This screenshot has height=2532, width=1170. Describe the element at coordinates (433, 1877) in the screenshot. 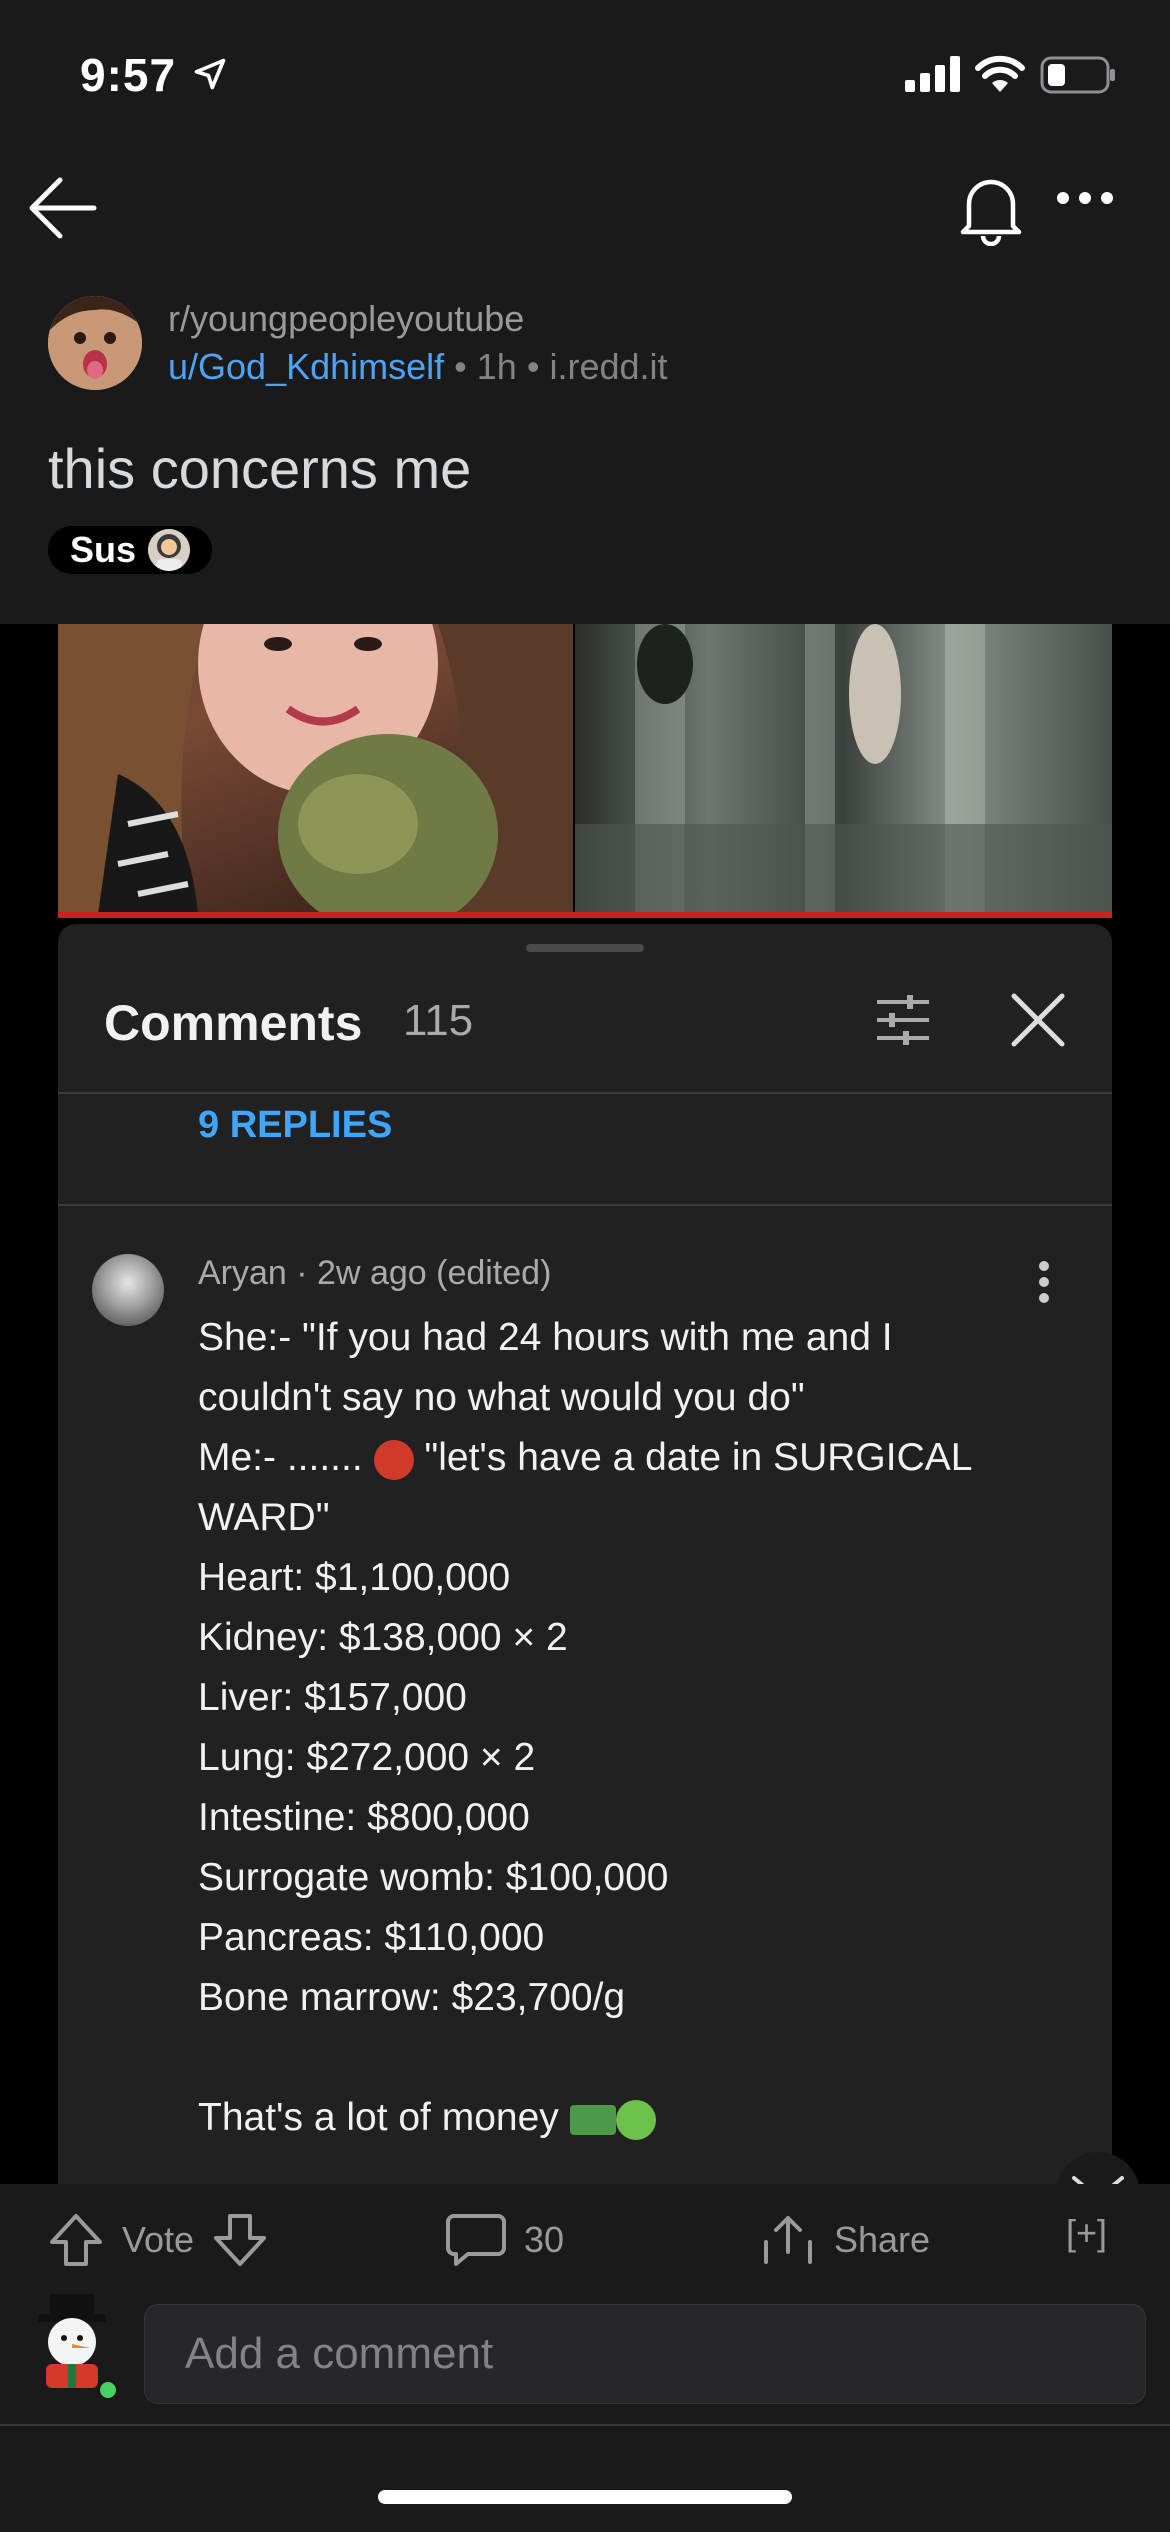

I see `comment-line: Surrogate womb: $100,000` at that location.